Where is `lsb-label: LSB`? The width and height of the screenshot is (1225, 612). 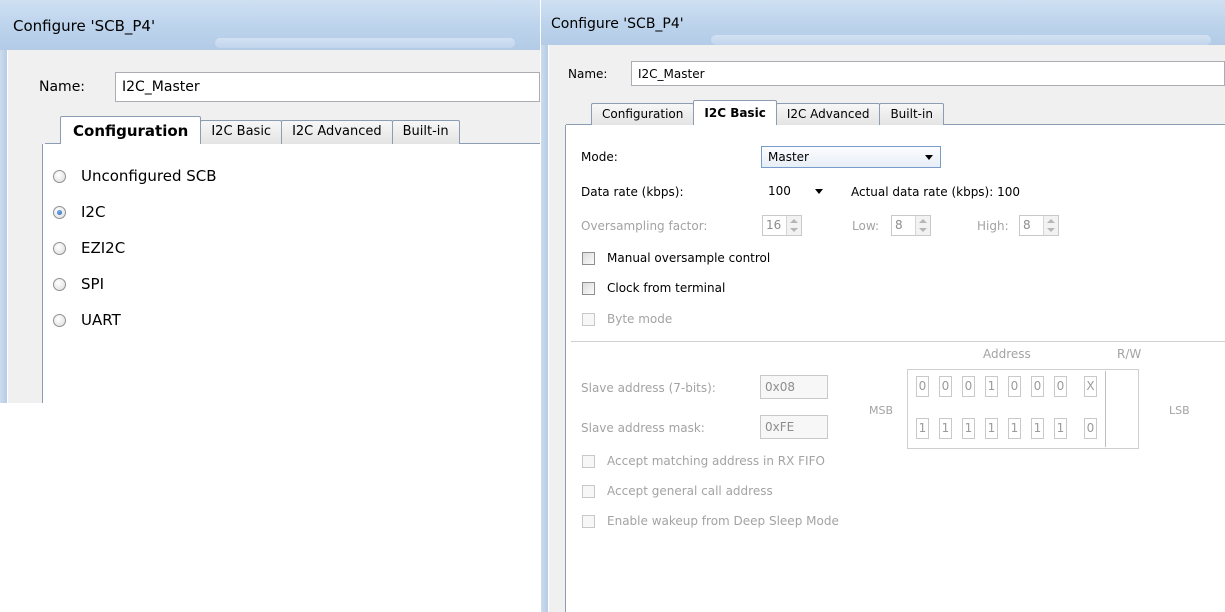
lsb-label: LSB is located at coordinates (1179, 410).